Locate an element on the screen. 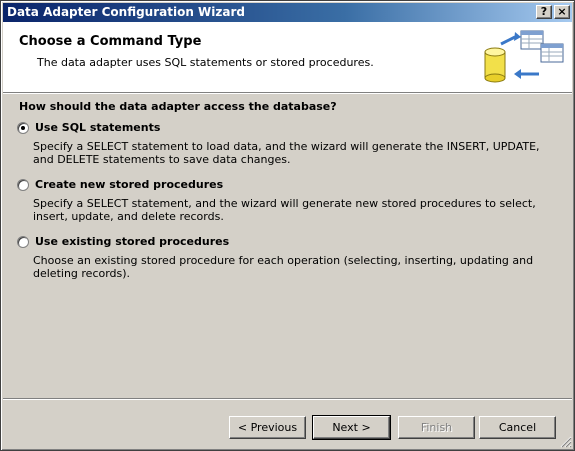 This screenshot has height=451, width=575. previous-button: < Previous is located at coordinates (267, 427).